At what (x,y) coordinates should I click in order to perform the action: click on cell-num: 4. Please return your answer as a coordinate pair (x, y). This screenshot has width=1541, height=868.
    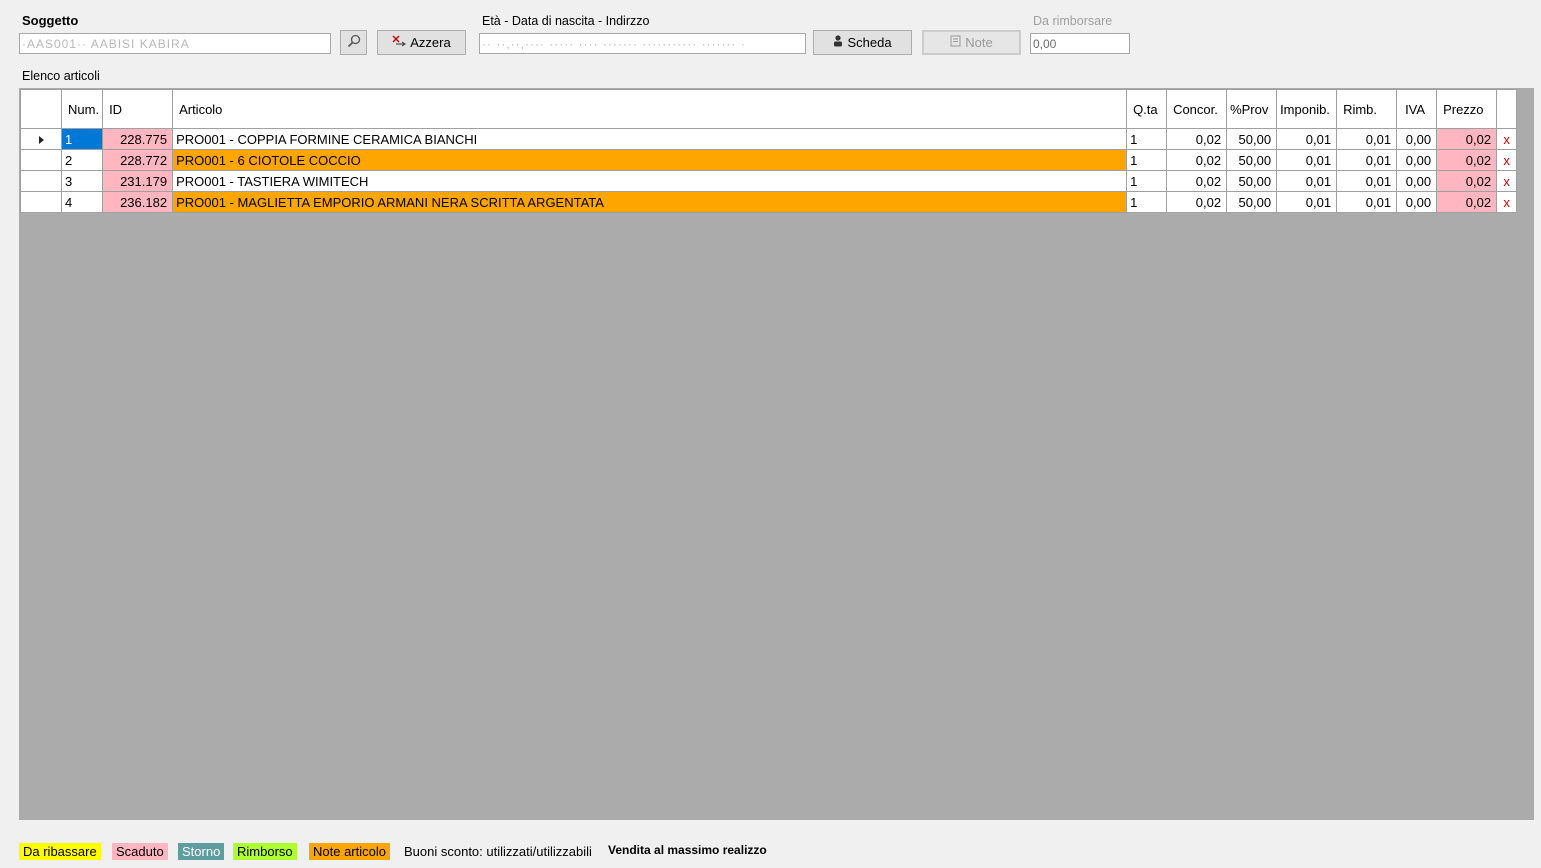
    Looking at the image, I should click on (82, 202).